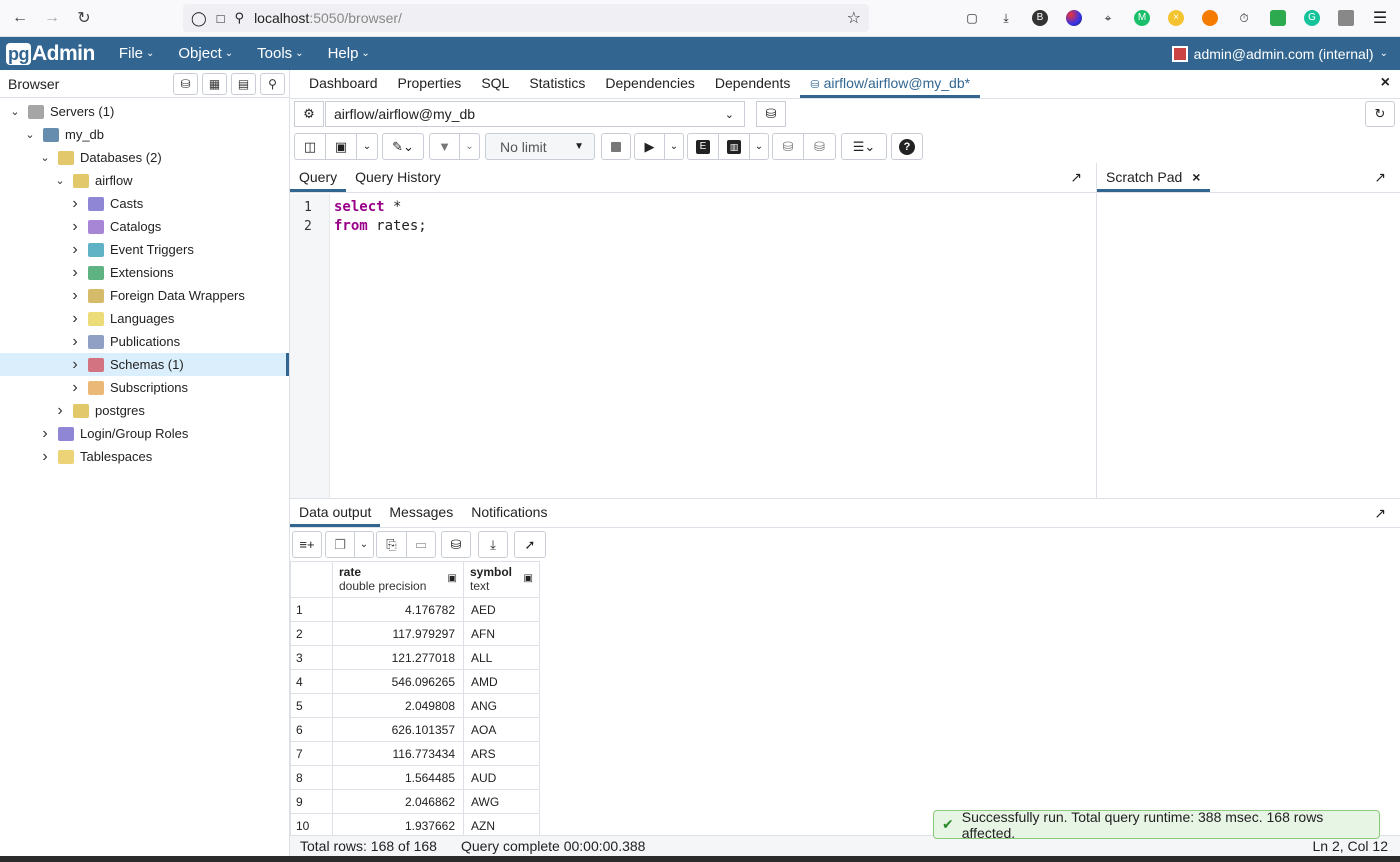 The image size is (1400, 862). What do you see at coordinates (341, 146) in the screenshot?
I see `save-file-button: ▣` at bounding box center [341, 146].